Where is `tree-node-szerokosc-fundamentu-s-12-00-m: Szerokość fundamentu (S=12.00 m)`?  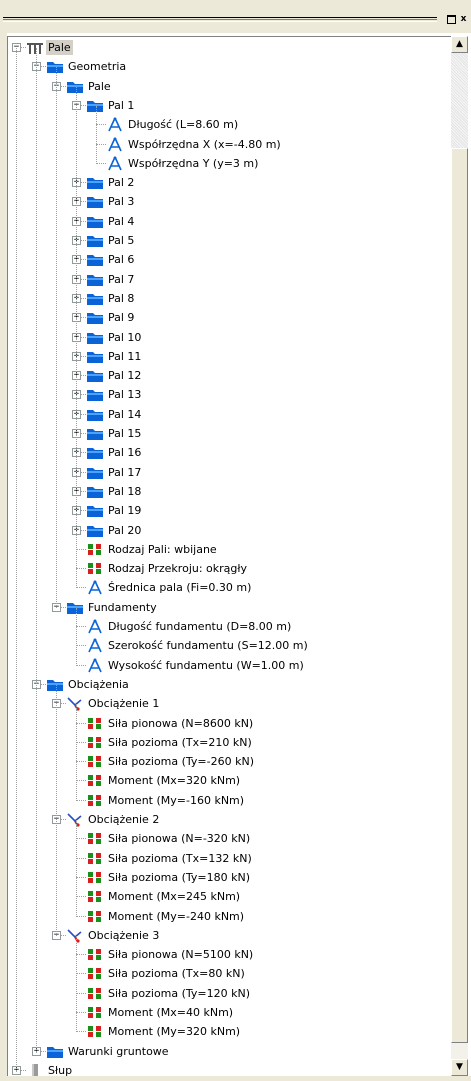
tree-node-szerokosc-fundamentu-s-12-00-m: Szerokość fundamentu (S=12.00 m) is located at coordinates (228, 645).